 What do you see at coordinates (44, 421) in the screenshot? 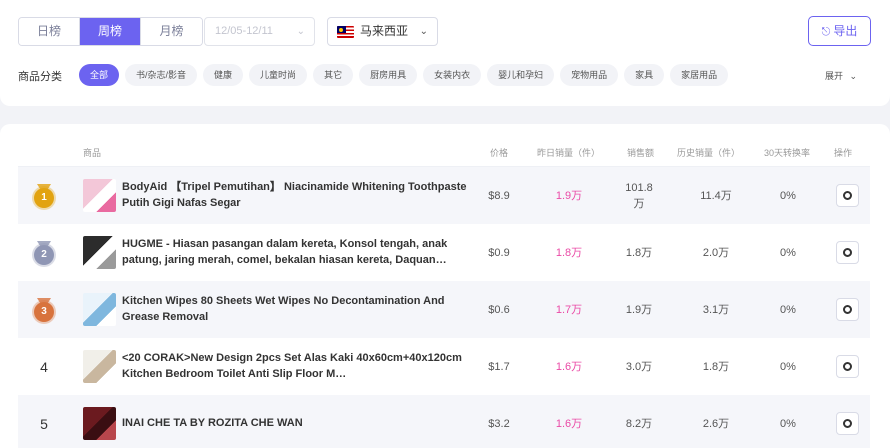
I see `rank-cell: 5` at bounding box center [44, 421].